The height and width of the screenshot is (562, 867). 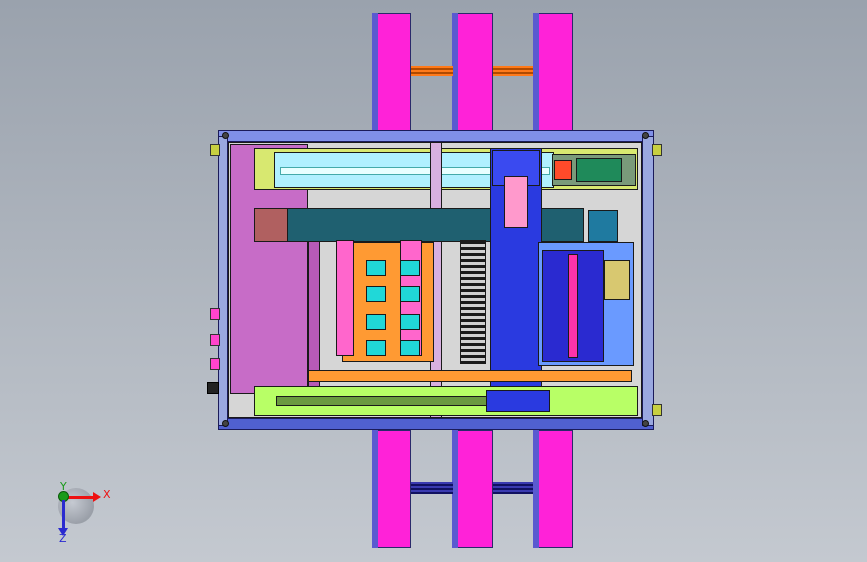 I want to click on y-axis-label: Y, so click(x=63, y=486).